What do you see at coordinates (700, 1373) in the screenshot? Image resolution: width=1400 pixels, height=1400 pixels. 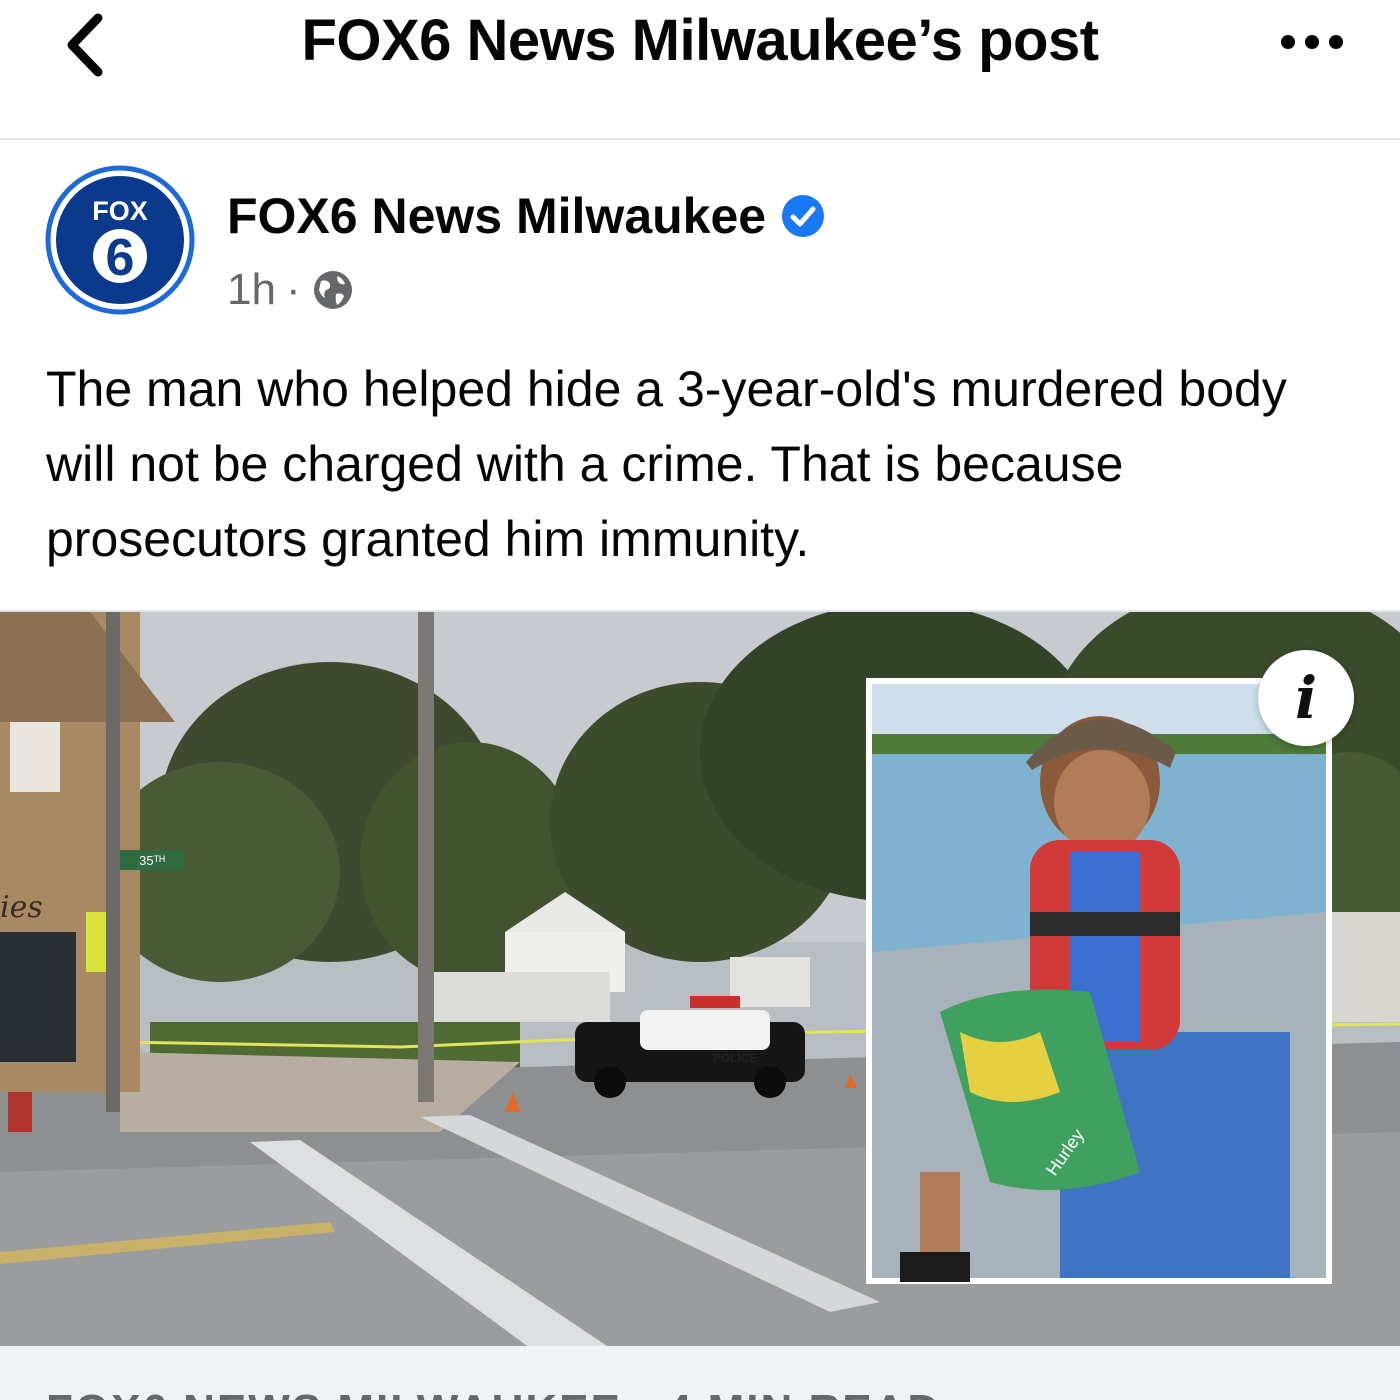 I see `link-preview: FOX6 NEWS MILWAUKEE · 4 MIN READ` at bounding box center [700, 1373].